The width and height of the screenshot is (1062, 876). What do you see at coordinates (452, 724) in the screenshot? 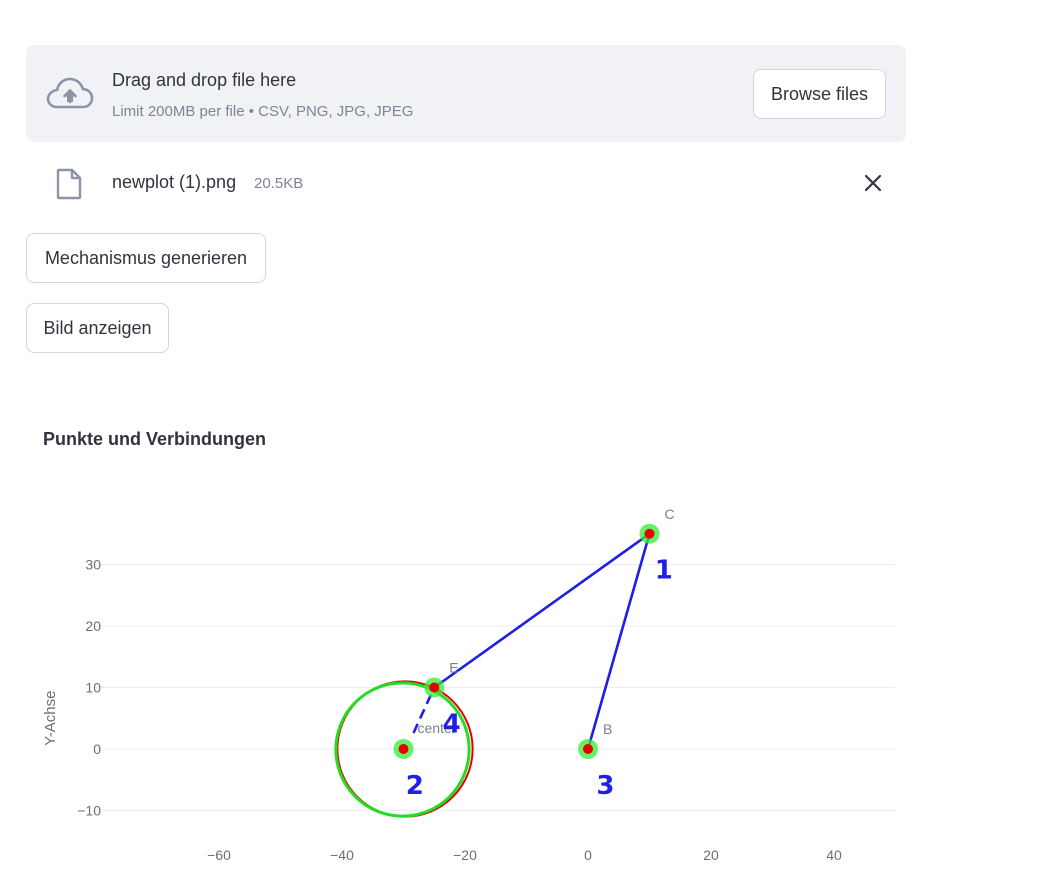
I see `link-number-4: 4` at bounding box center [452, 724].